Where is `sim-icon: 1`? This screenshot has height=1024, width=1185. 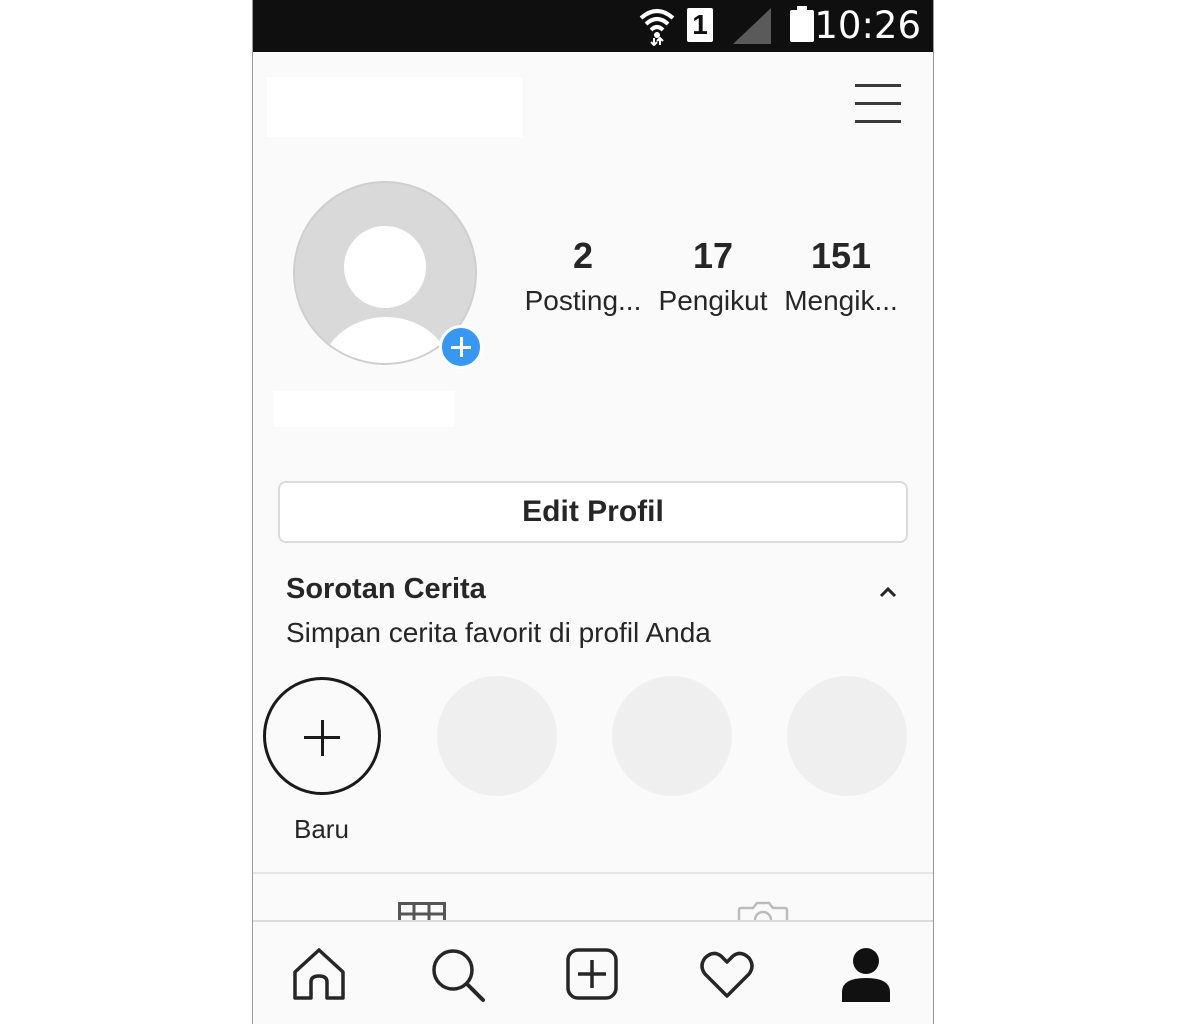
sim-icon: 1 is located at coordinates (700, 25).